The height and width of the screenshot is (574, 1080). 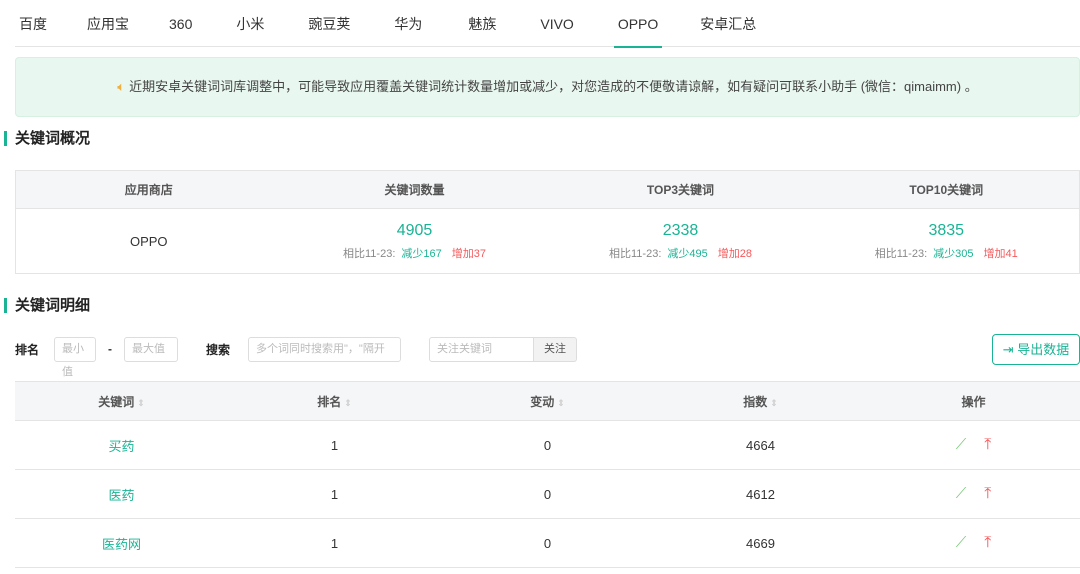 What do you see at coordinates (687, 253) in the screenshot?
I see `decrease-value: 减少495` at bounding box center [687, 253].